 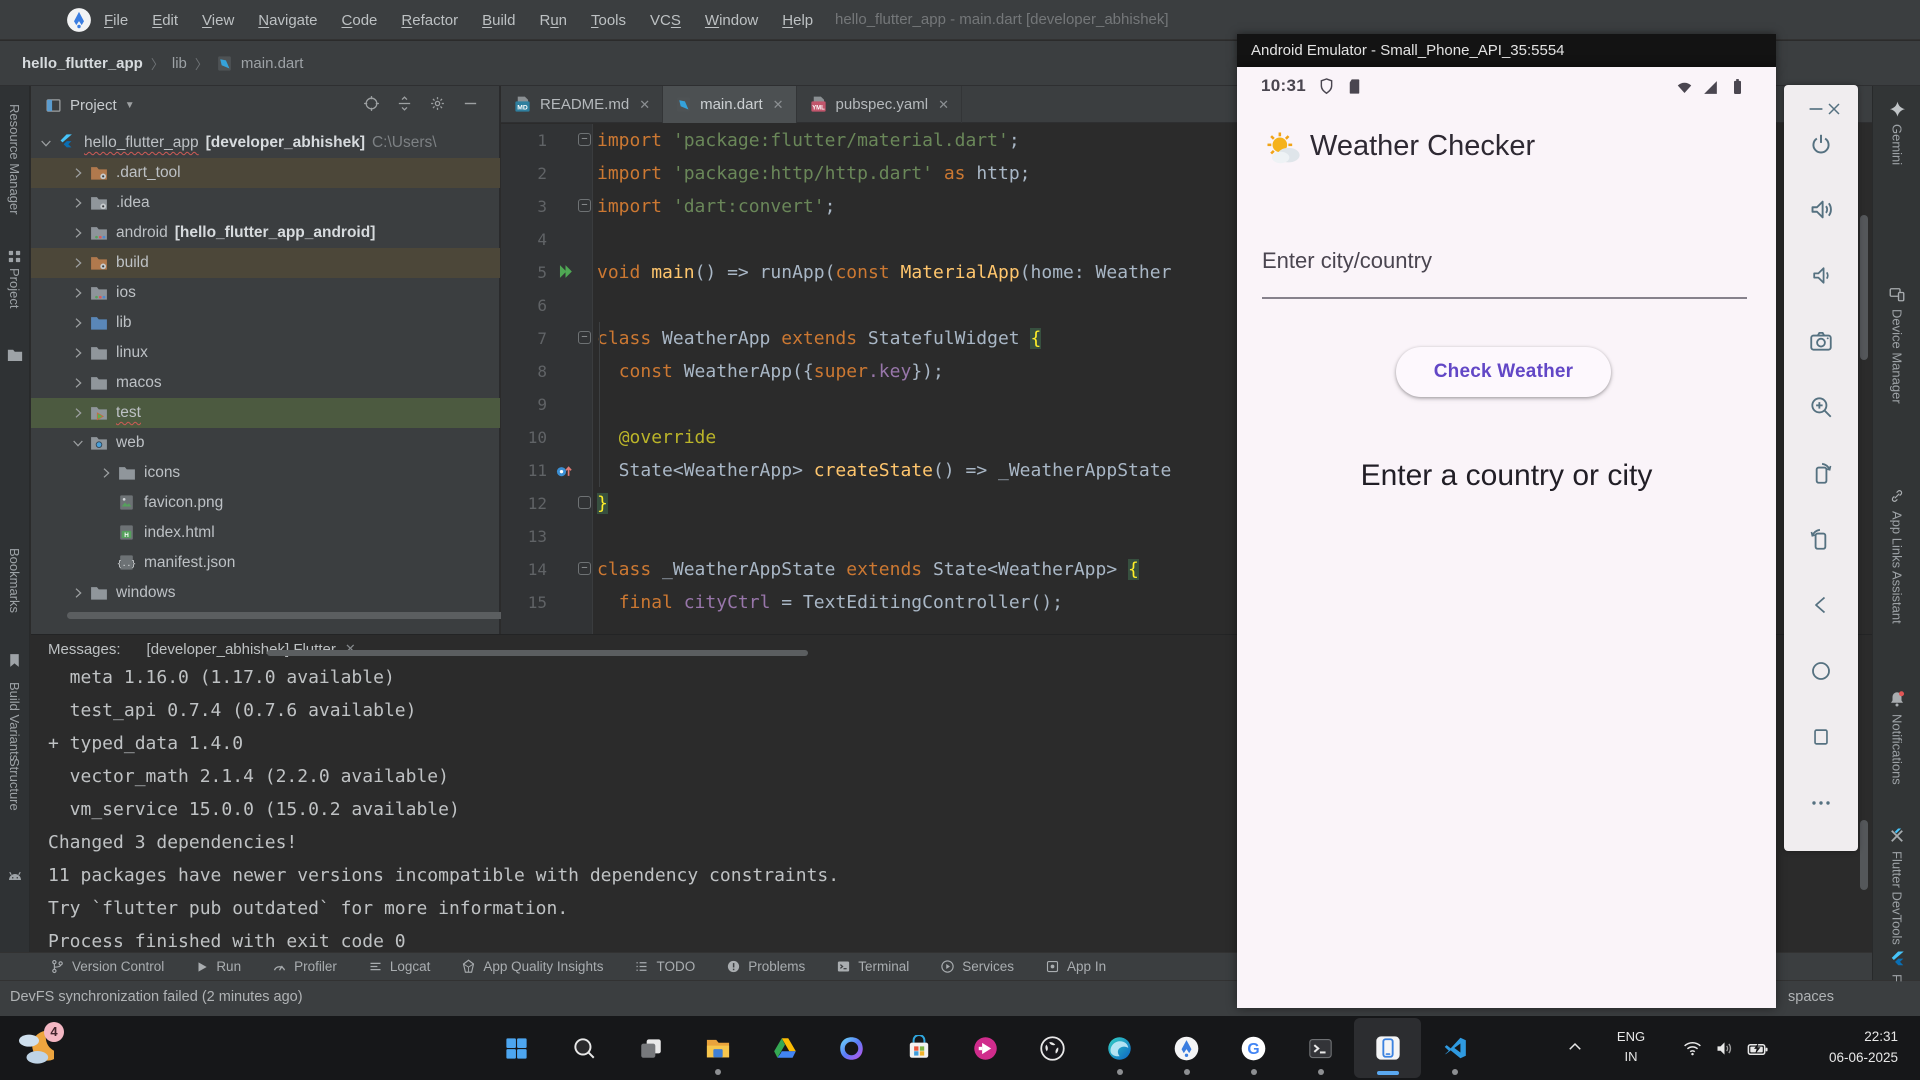 I want to click on toolwindow-button-profiler: Profiler, so click(x=304, y=966).